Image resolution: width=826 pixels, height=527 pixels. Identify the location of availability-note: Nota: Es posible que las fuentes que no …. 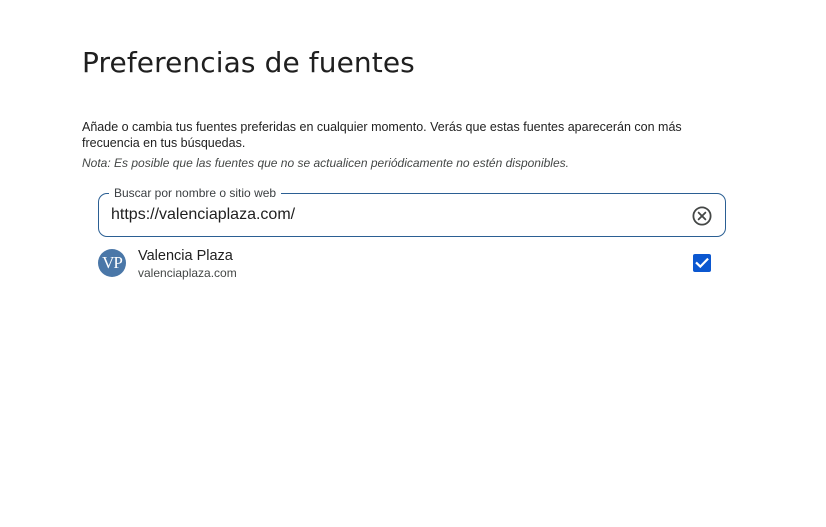
(325, 163).